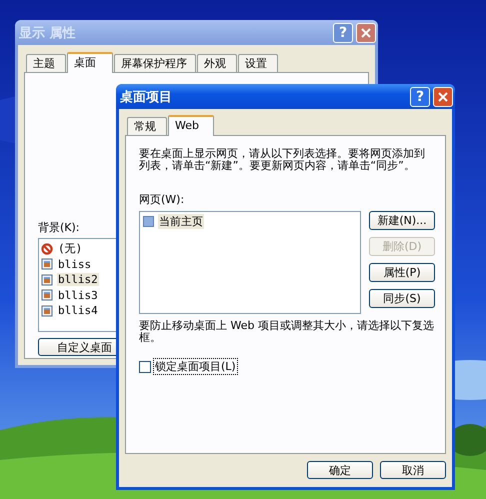 The image size is (486, 499). What do you see at coordinates (191, 125) in the screenshot?
I see `tab: Web` at bounding box center [191, 125].